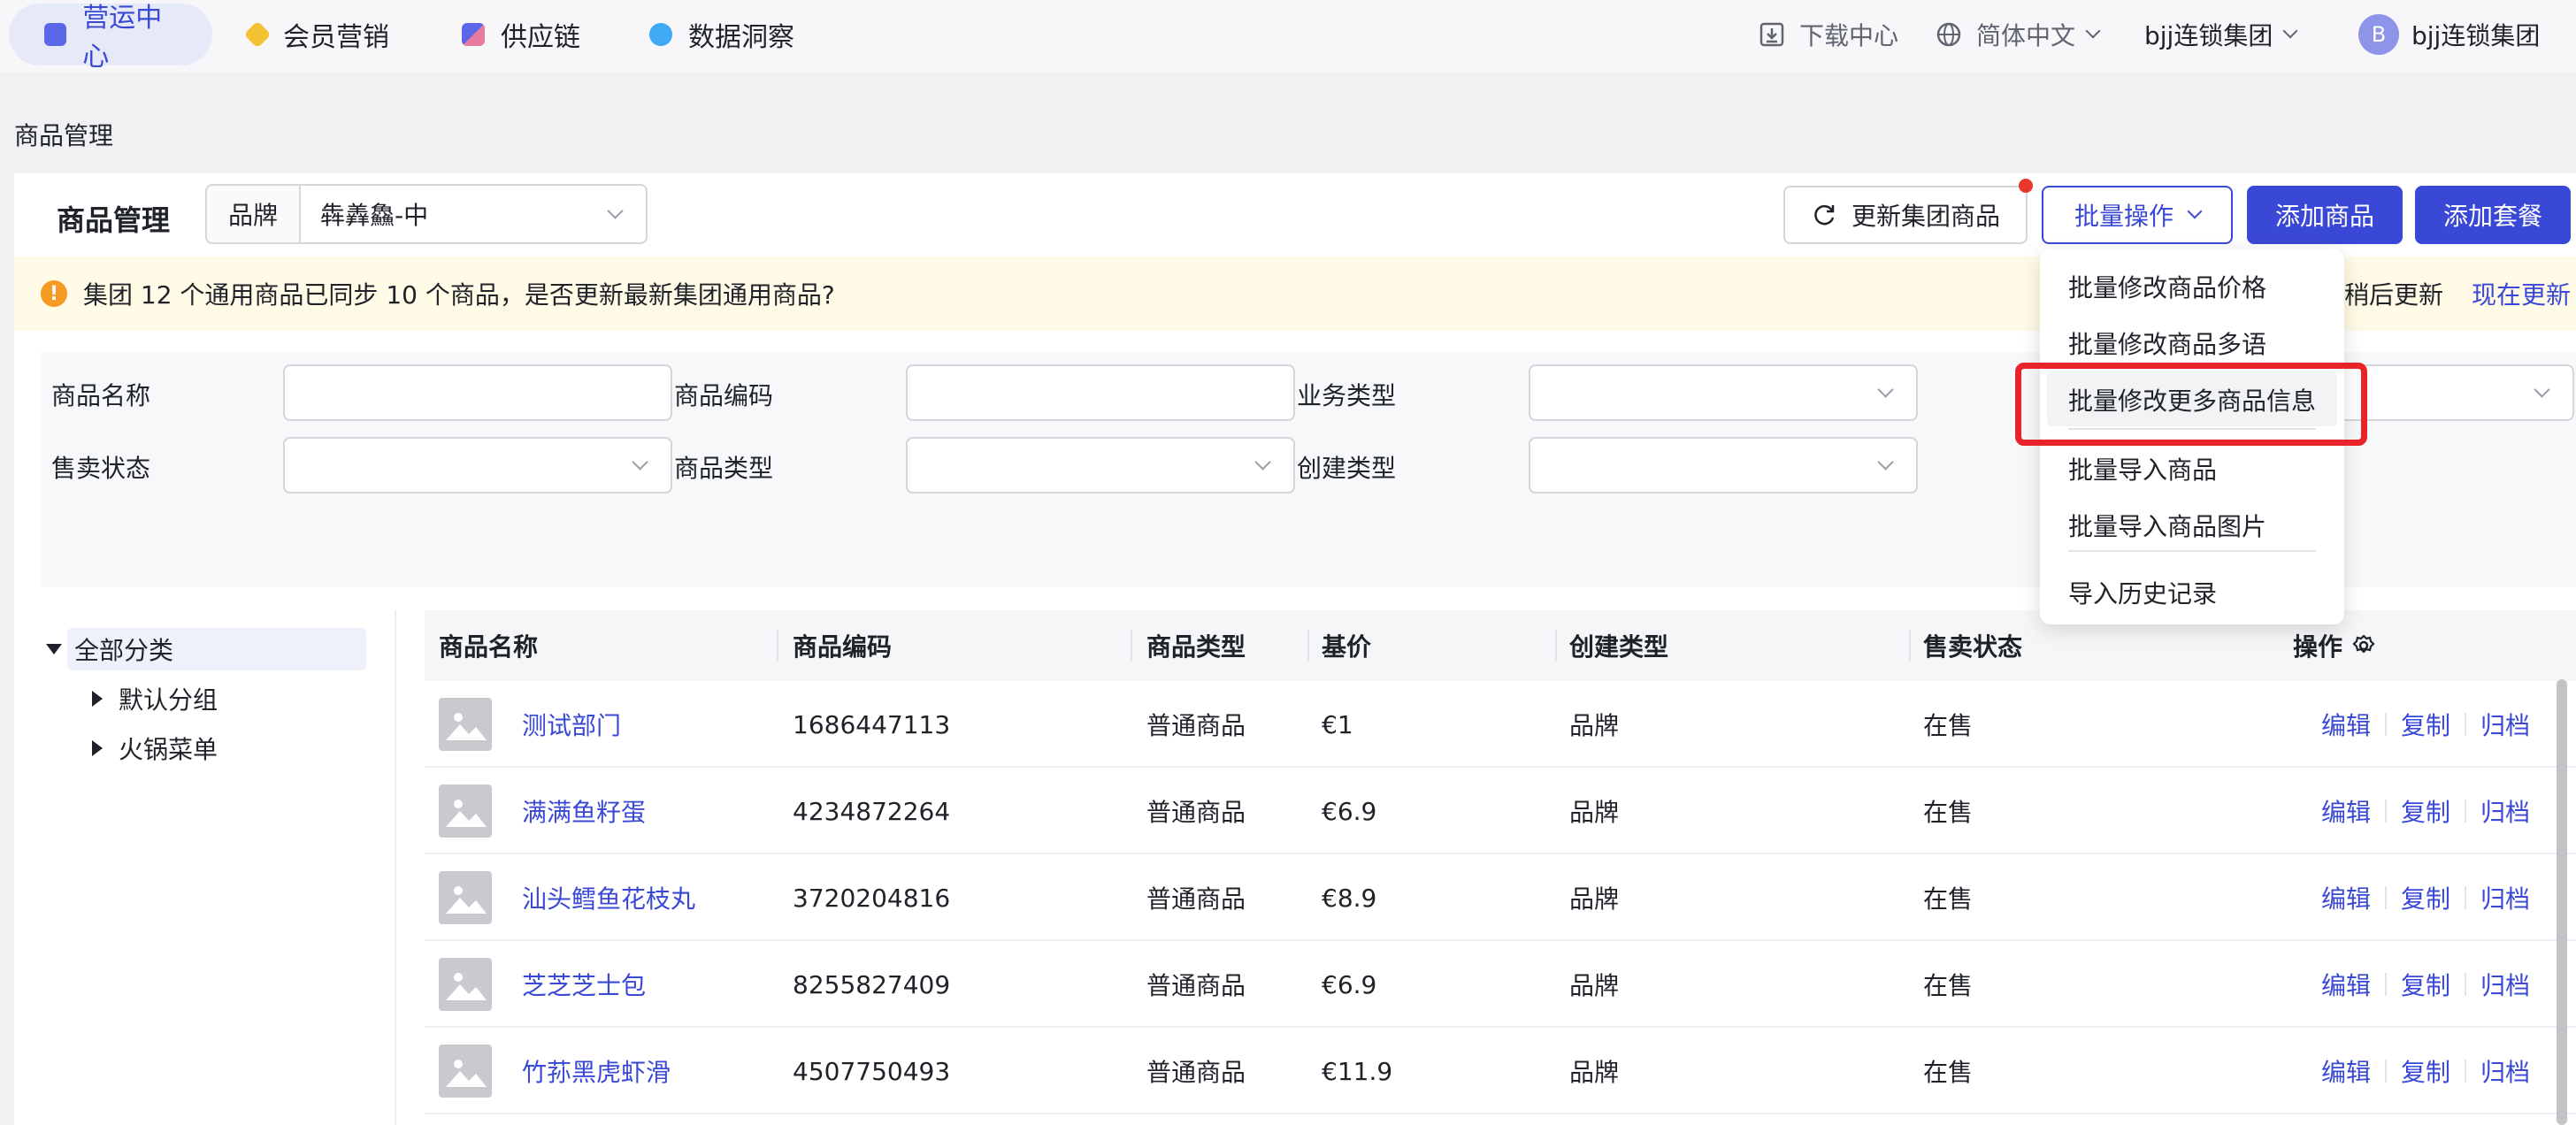  What do you see at coordinates (1100, 465) in the screenshot?
I see `product-type-select` at bounding box center [1100, 465].